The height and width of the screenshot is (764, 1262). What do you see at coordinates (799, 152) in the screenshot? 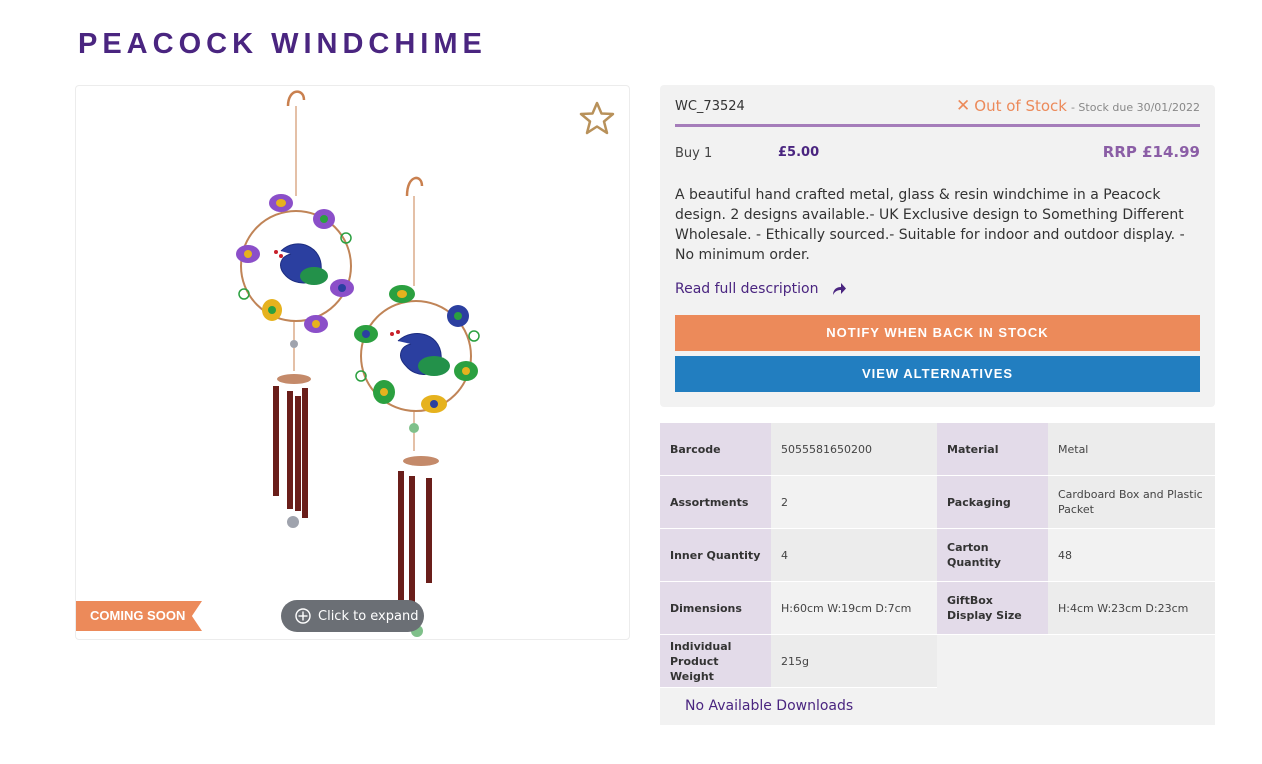
I see `buy-price: £5.00` at bounding box center [799, 152].